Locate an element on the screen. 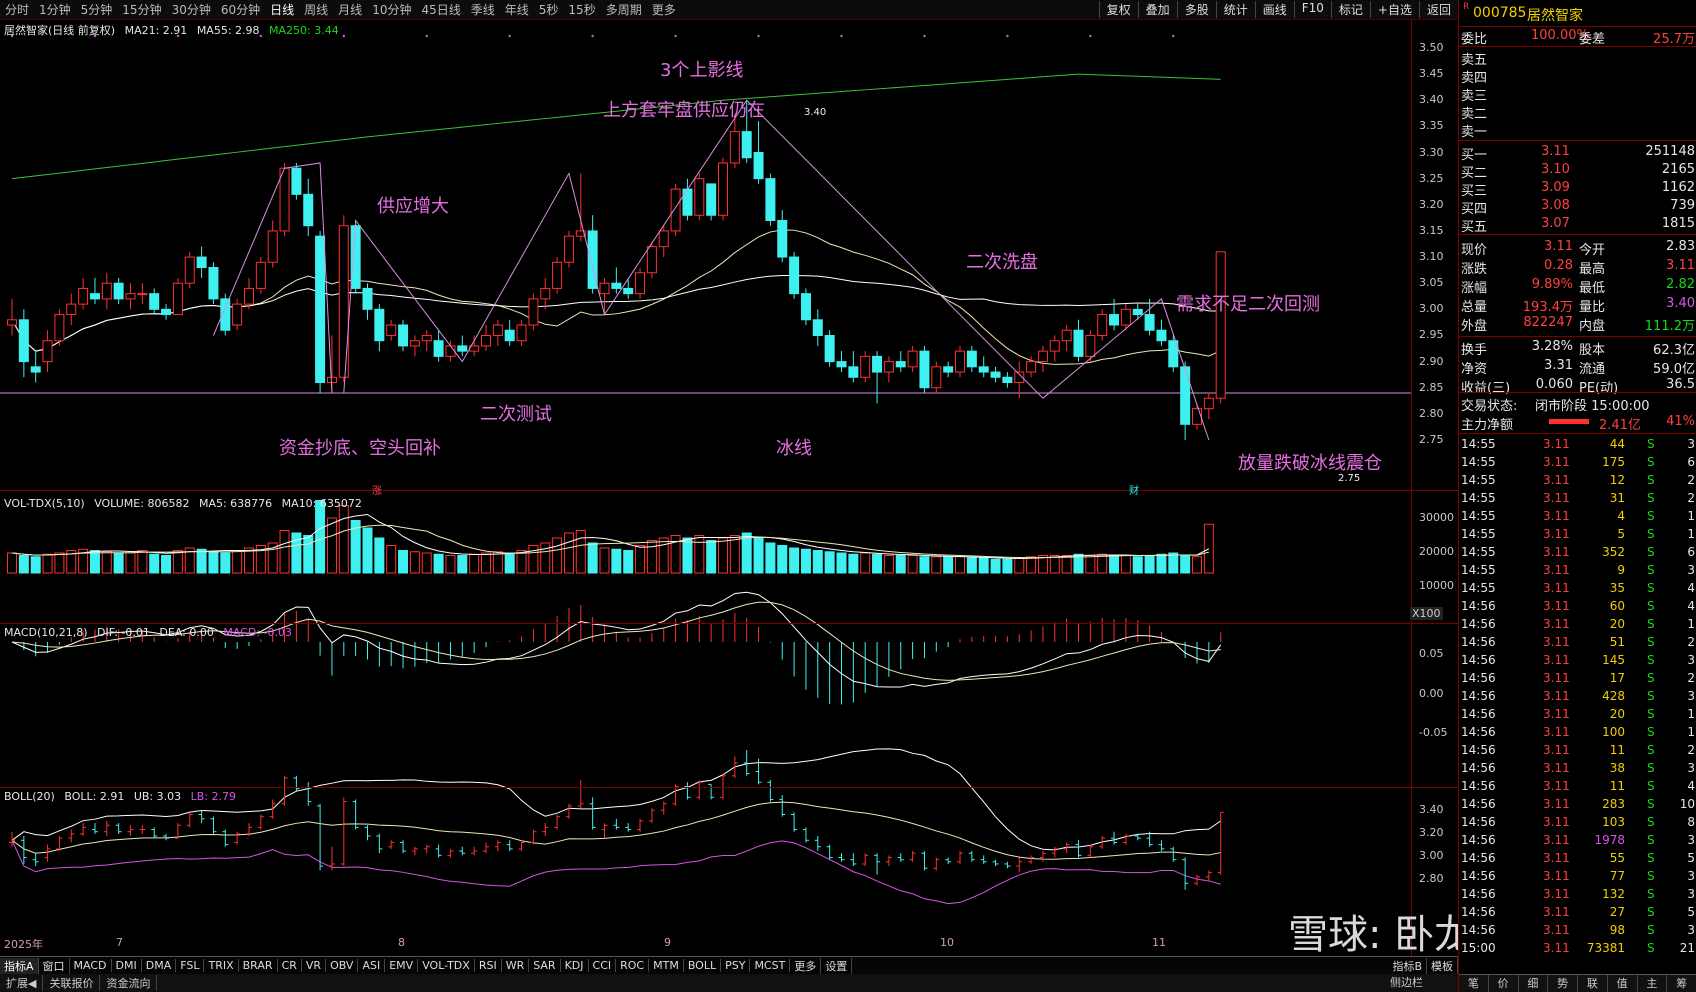  sell-level-row: 卖二 is located at coordinates (1577, 112).